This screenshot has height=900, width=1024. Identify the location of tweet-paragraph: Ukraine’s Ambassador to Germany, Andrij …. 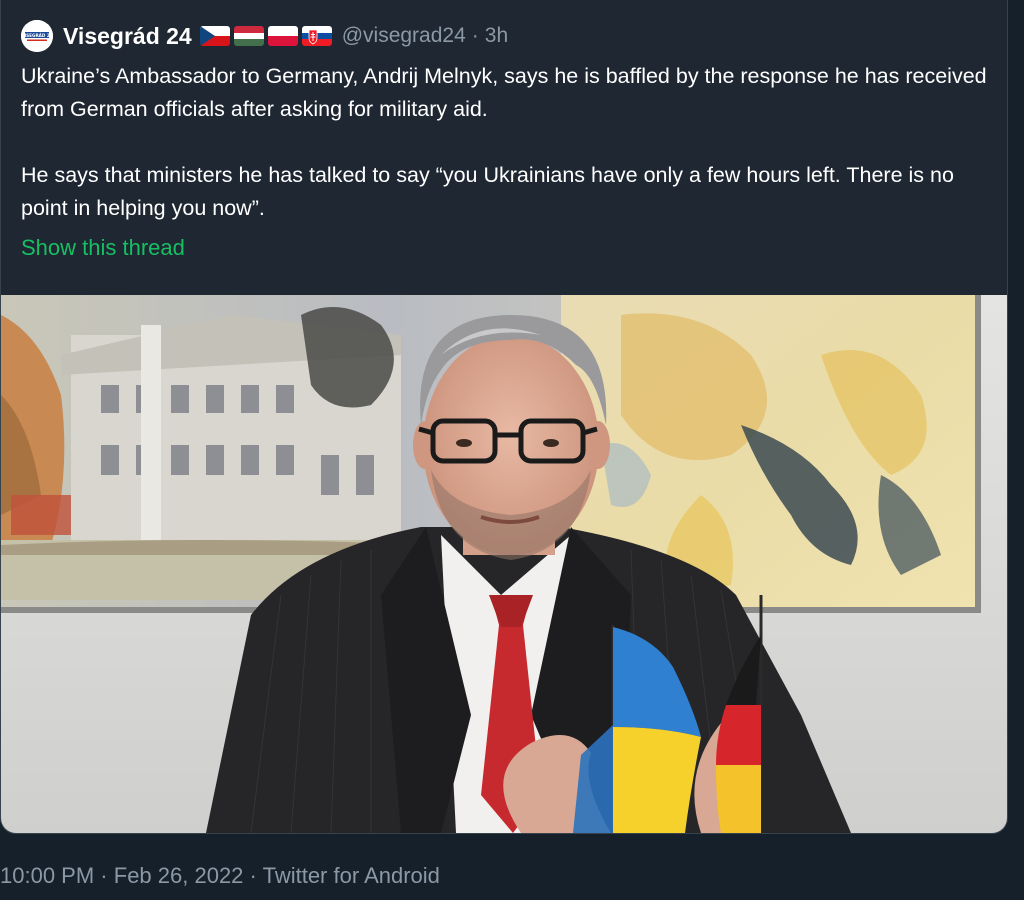
(504, 92).